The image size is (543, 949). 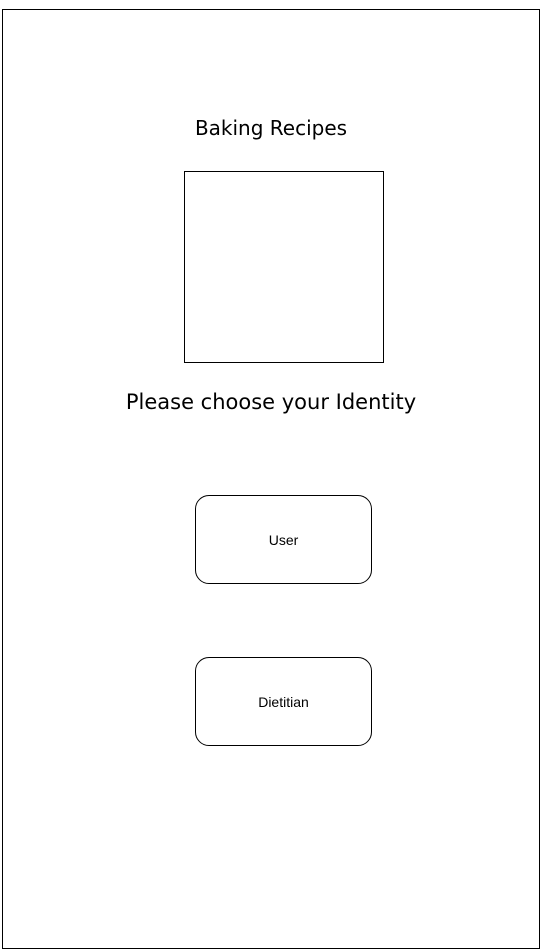 I want to click on dietitian-button-label: Dietitian, so click(x=283, y=701).